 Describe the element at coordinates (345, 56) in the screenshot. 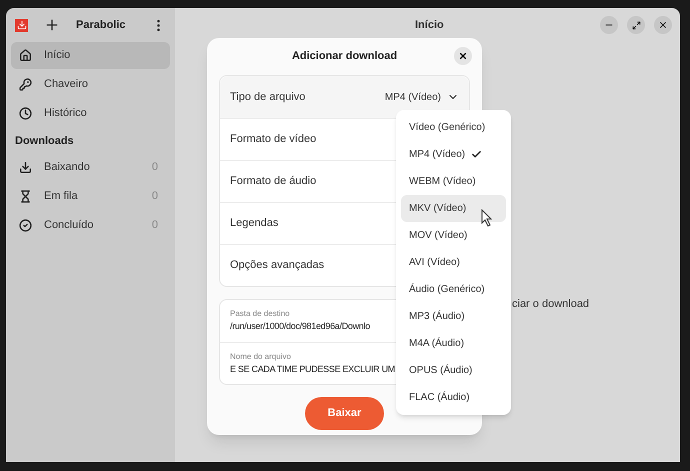

I see `dialog-title: Adicionar download` at that location.